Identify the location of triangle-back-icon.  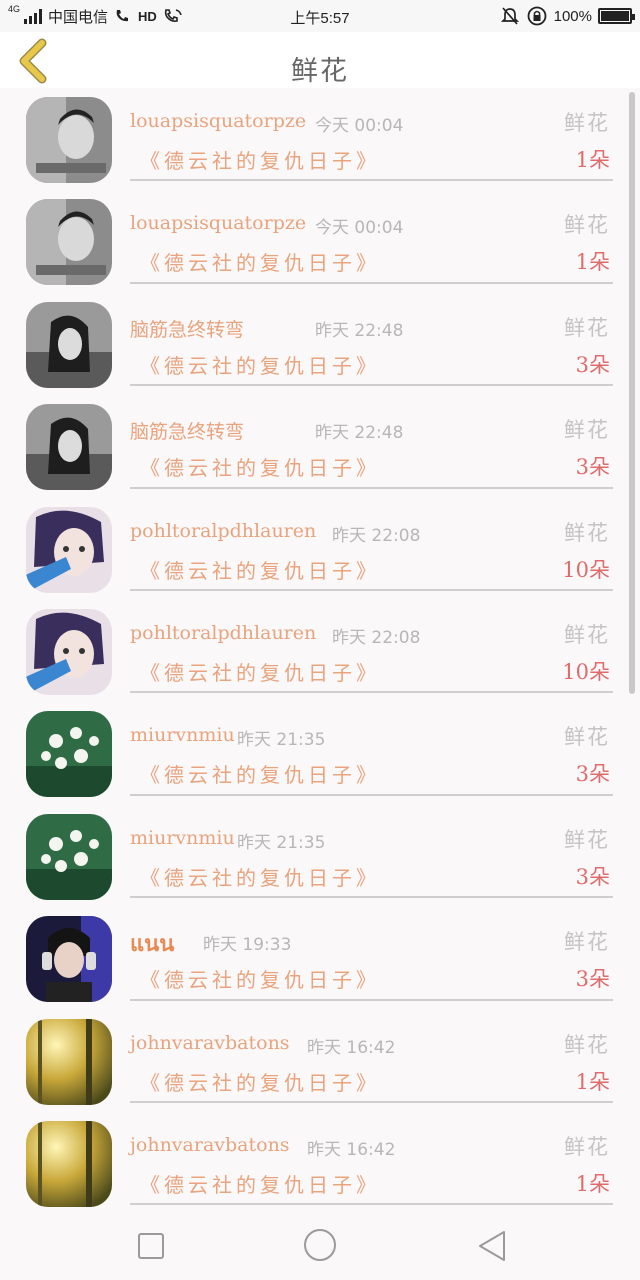
(492, 1246).